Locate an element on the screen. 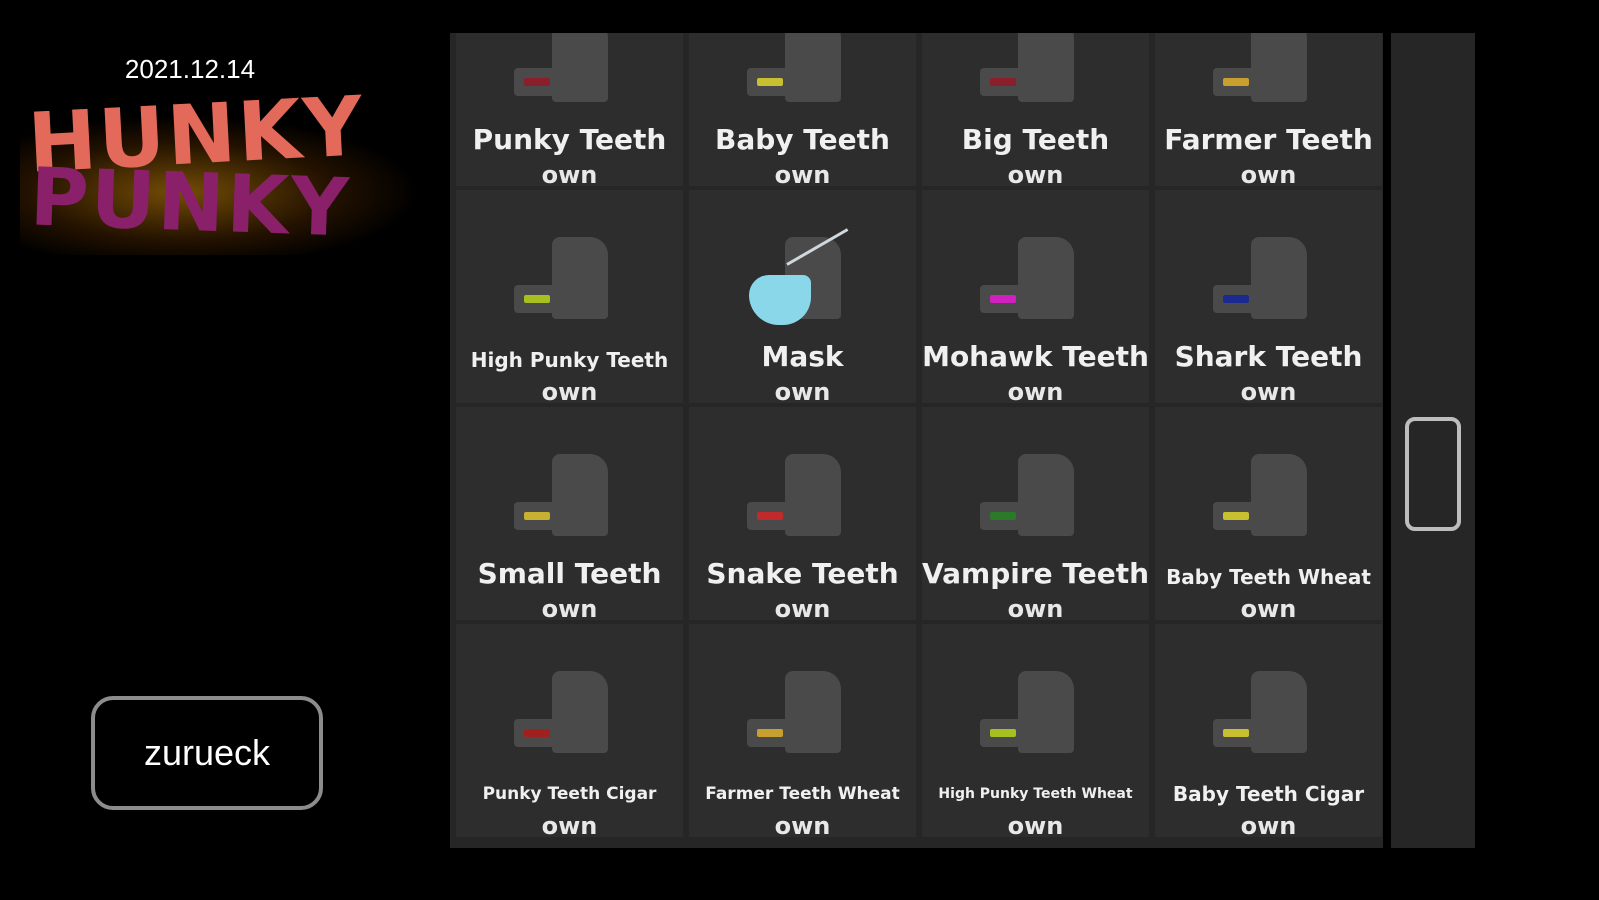 The height and width of the screenshot is (900, 1599). item-cell: Mohawk Teeth own is located at coordinates (1035, 298).